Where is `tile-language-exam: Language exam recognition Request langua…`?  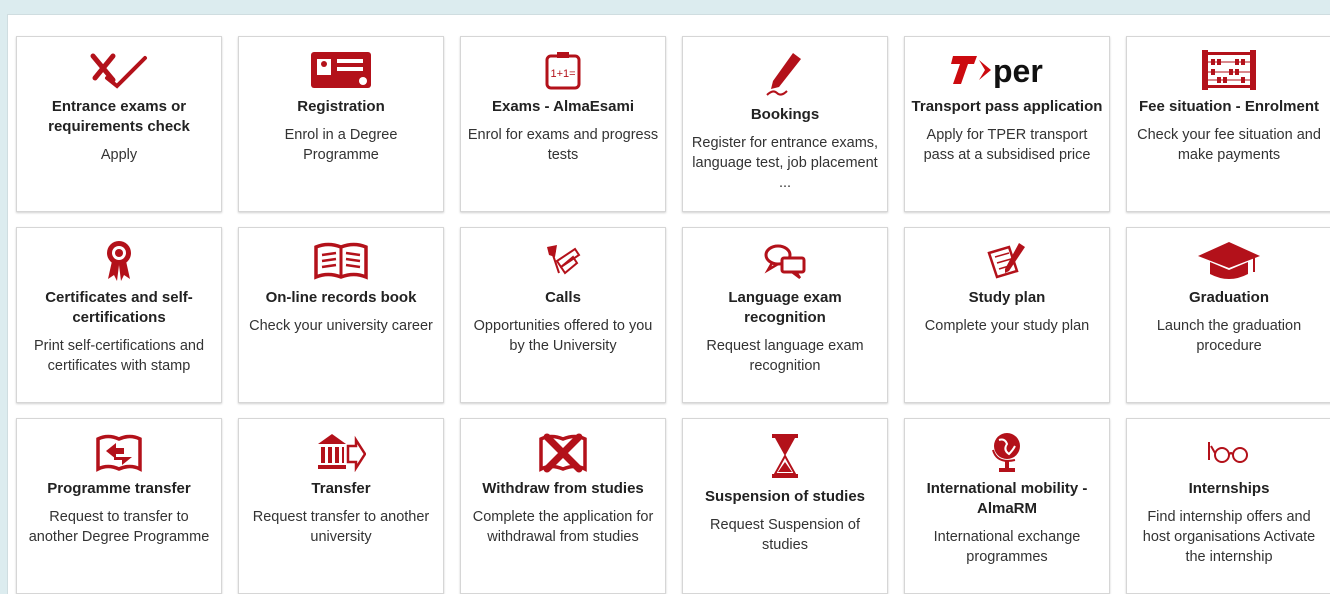 tile-language-exam: Language exam recognition Request langua… is located at coordinates (785, 315).